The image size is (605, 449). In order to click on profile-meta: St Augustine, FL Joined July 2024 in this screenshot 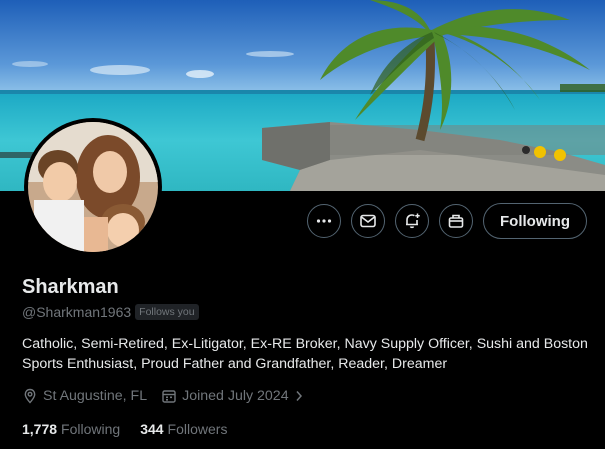, I will do `click(170, 396)`.